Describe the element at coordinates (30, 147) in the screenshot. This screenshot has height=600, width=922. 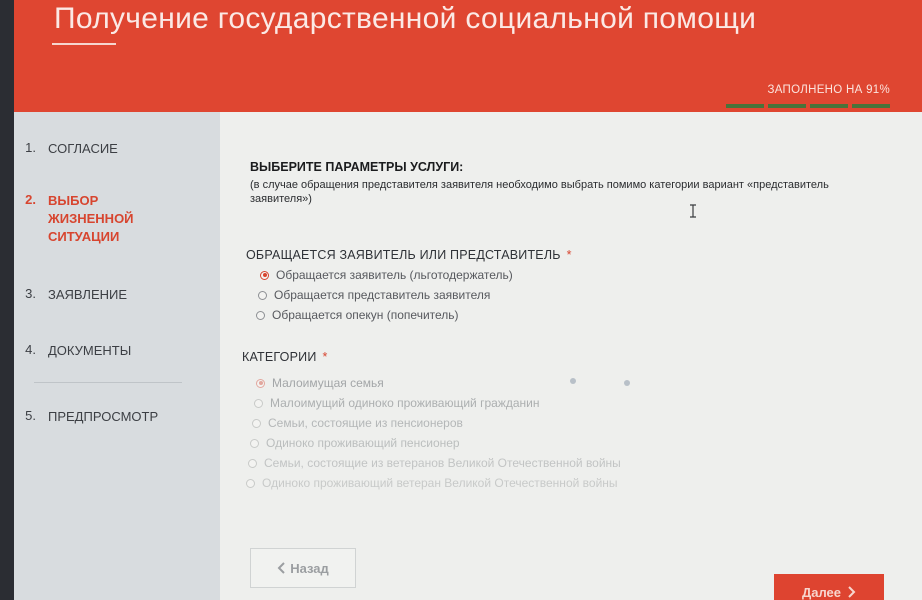
I see `step-number: 1.` at that location.